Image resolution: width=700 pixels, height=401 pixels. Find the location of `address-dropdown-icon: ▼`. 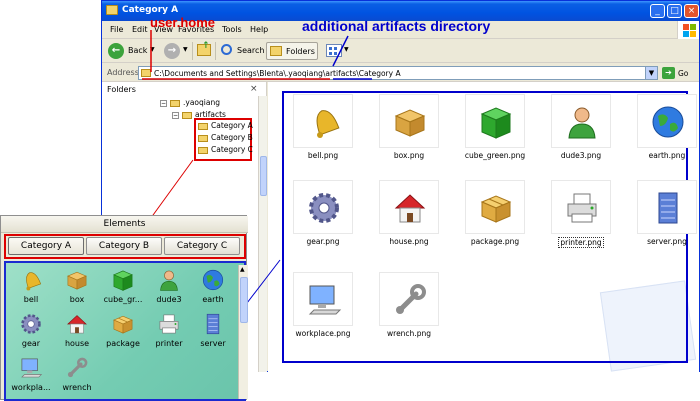

address-dropdown-icon: ▼ is located at coordinates (651, 73).